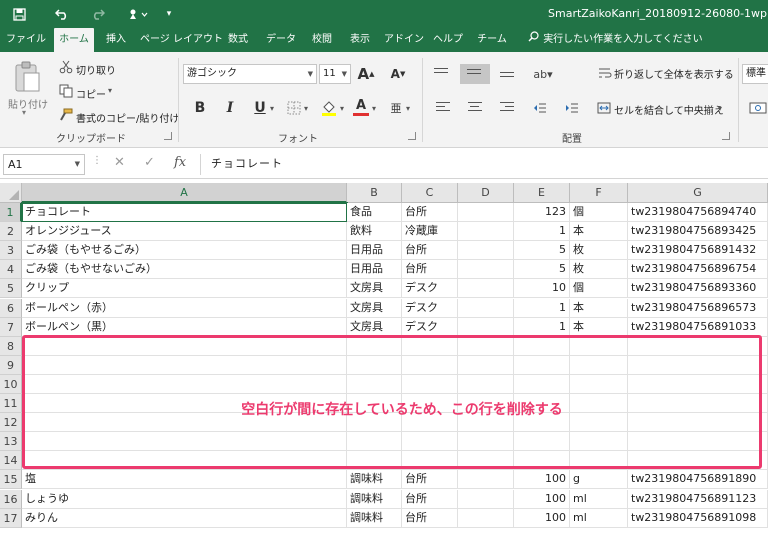 The height and width of the screenshot is (533, 768). Describe the element at coordinates (96, 69) in the screenshot. I see `cut-button: 切り取り` at that location.